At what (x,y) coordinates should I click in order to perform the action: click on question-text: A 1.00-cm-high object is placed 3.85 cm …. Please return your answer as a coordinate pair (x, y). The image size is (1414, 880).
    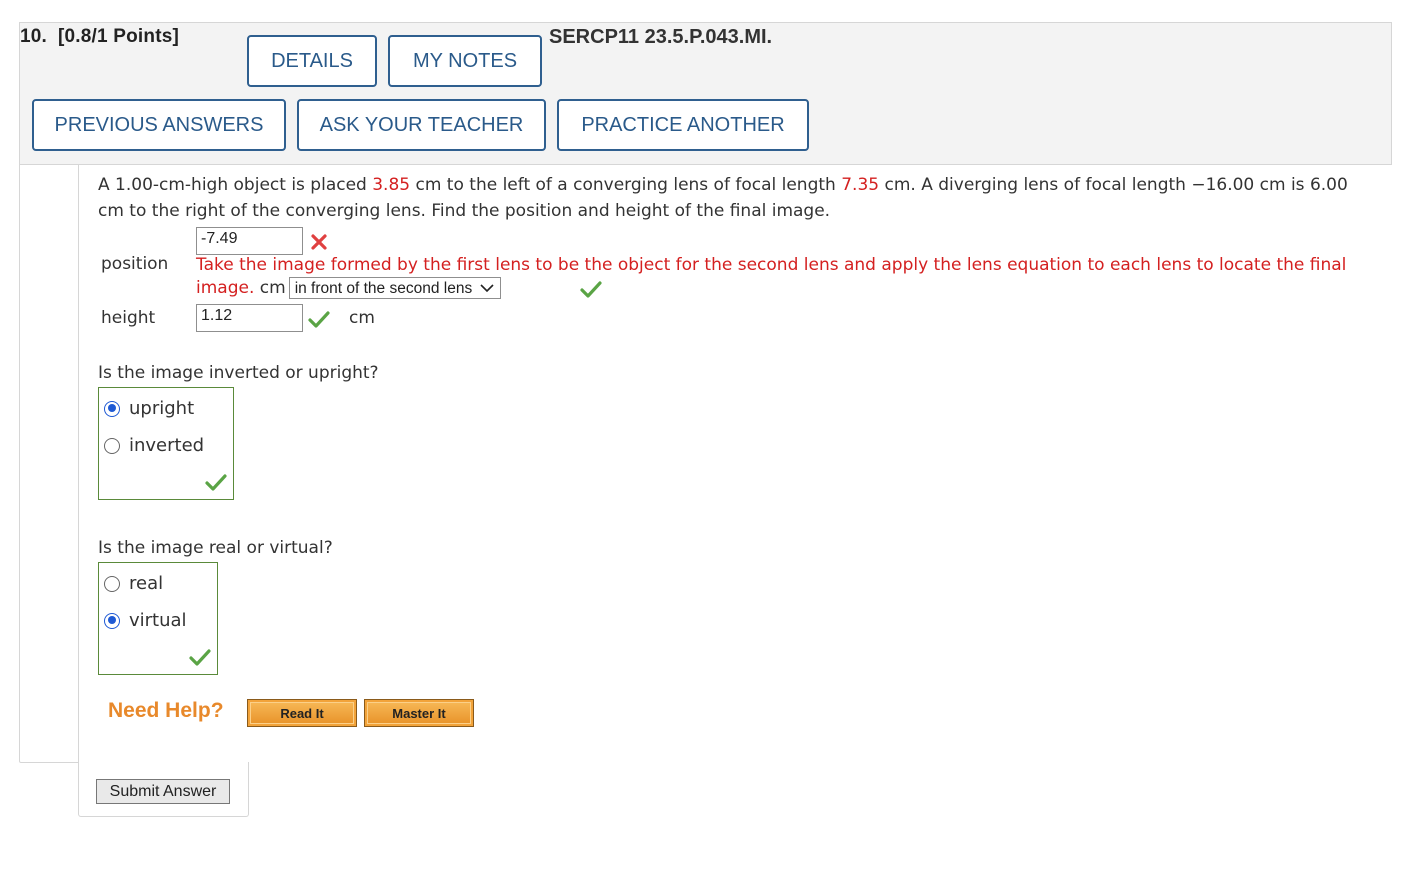
    Looking at the image, I should click on (723, 198).